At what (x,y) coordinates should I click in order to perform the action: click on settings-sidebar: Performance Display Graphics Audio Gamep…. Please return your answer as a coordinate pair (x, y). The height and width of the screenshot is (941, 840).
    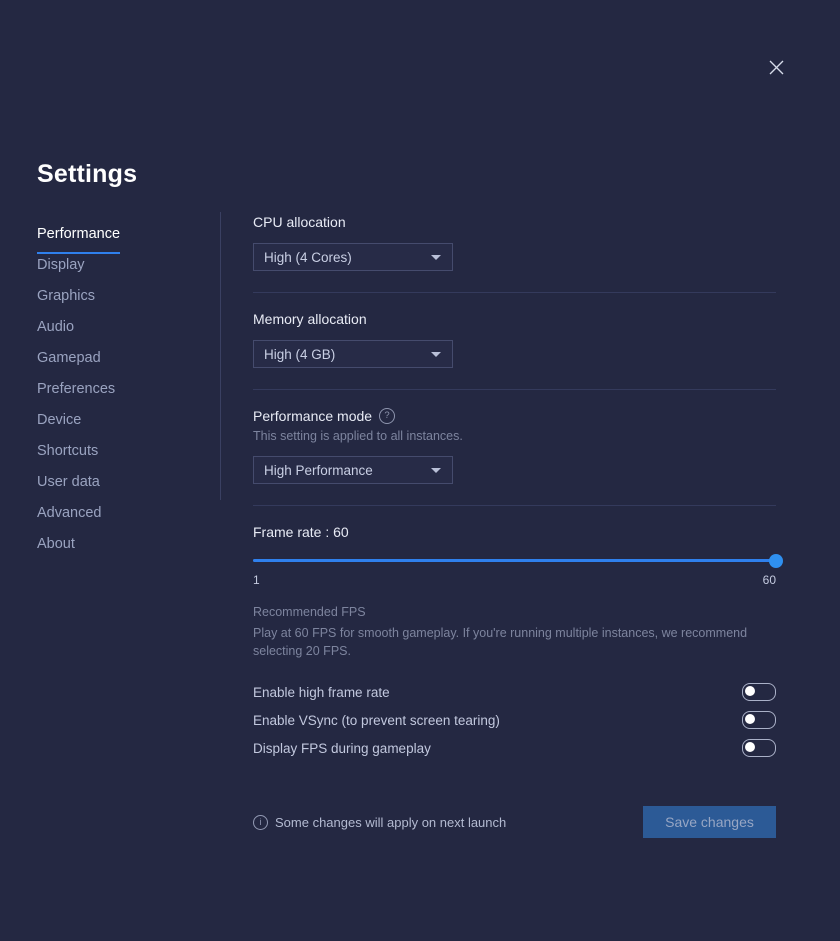
    Looking at the image, I should click on (122, 389).